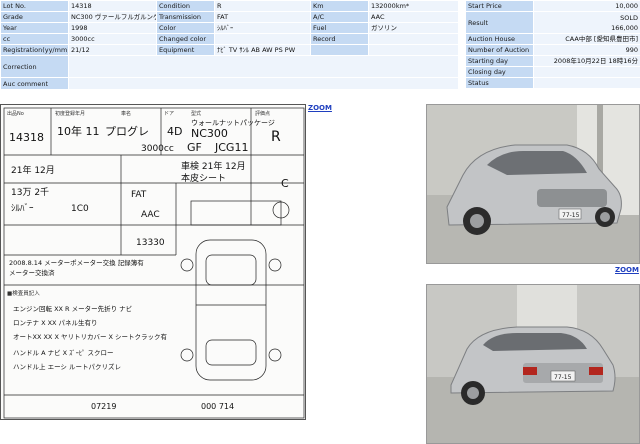  I want to click on spec-row: Year 1998 Color ｼﾙﾊﾞｰ Fuel ガソリン, so click(229, 28).